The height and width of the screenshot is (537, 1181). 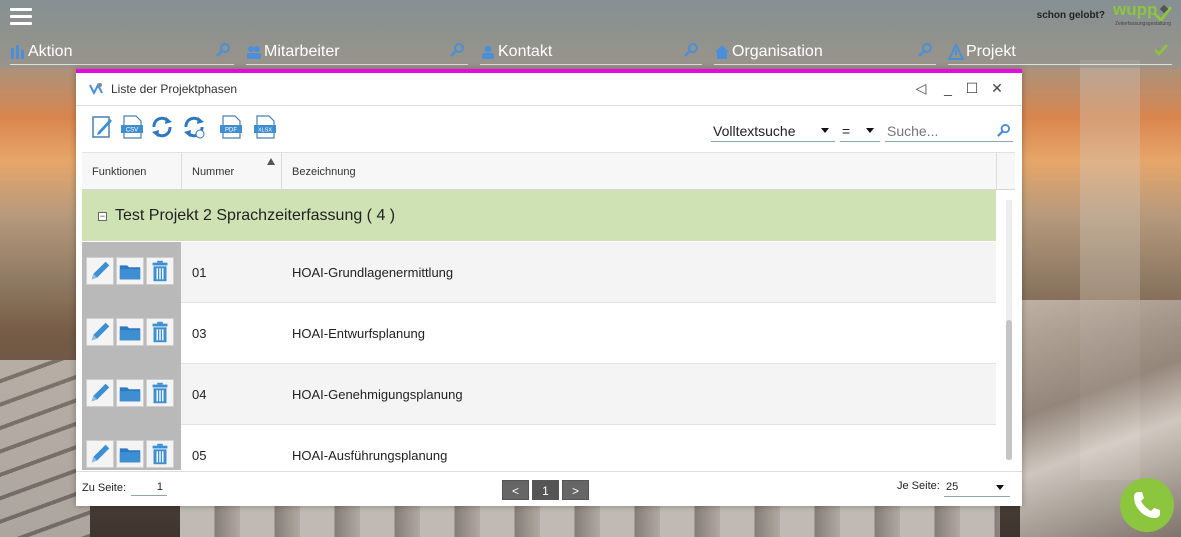 What do you see at coordinates (213, 172) in the screenshot?
I see `column-header-label: Nummer` at bounding box center [213, 172].